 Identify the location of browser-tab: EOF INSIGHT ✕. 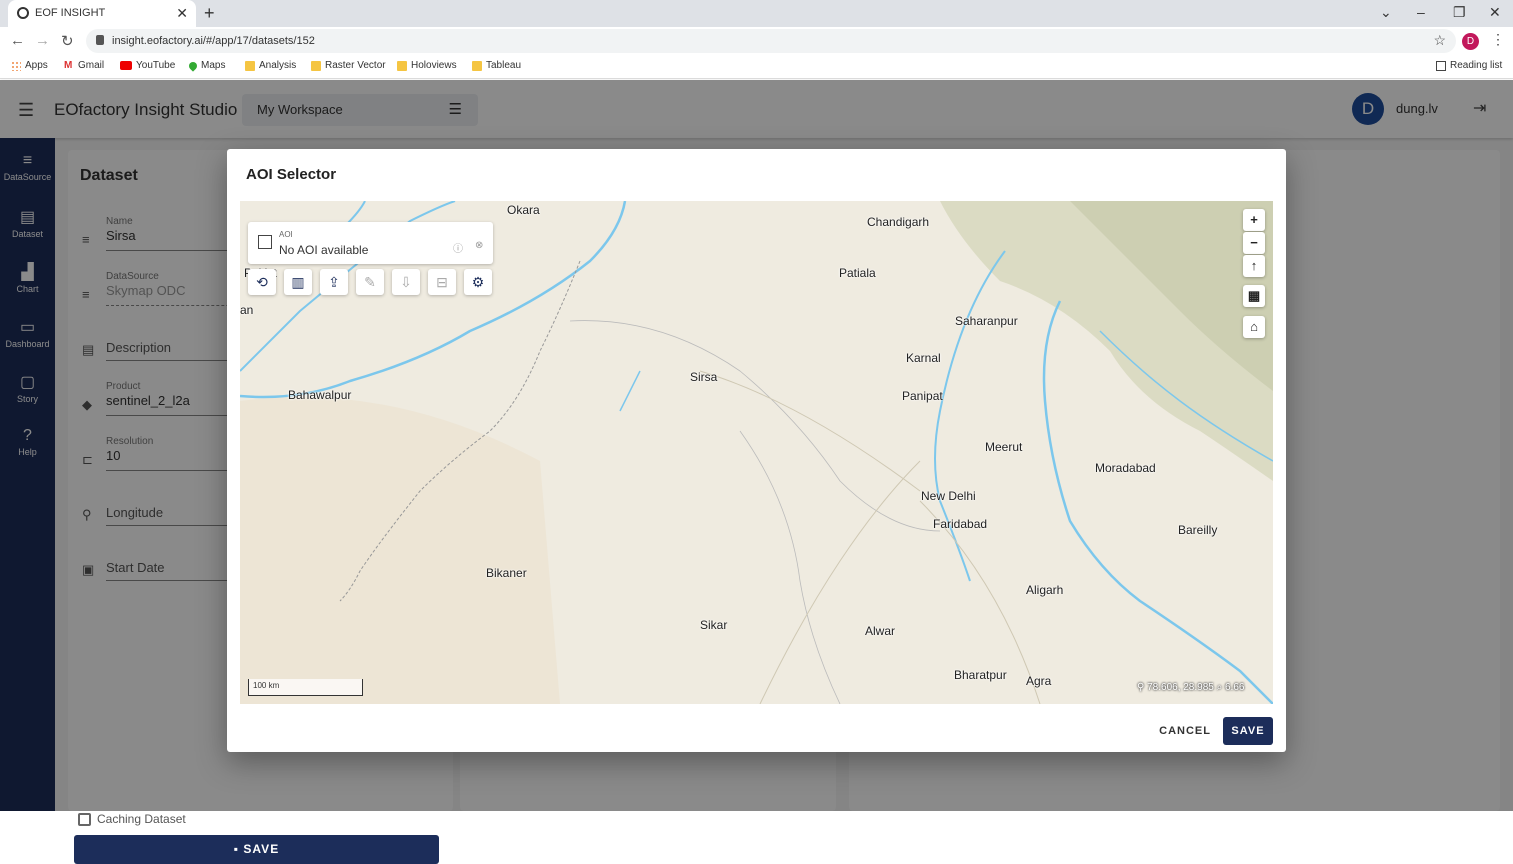
(102, 13).